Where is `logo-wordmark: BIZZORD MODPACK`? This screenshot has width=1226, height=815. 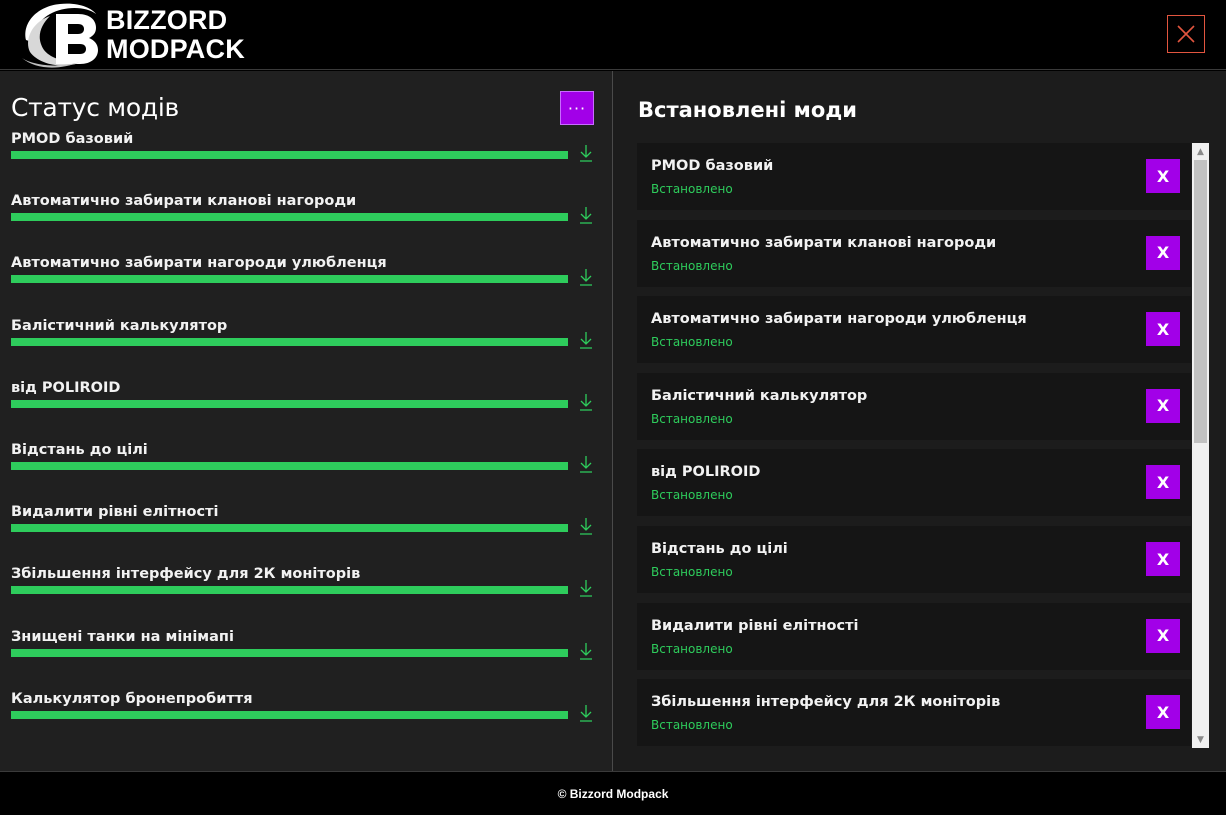
logo-wordmark: BIZZORD MODPACK is located at coordinates (175, 35).